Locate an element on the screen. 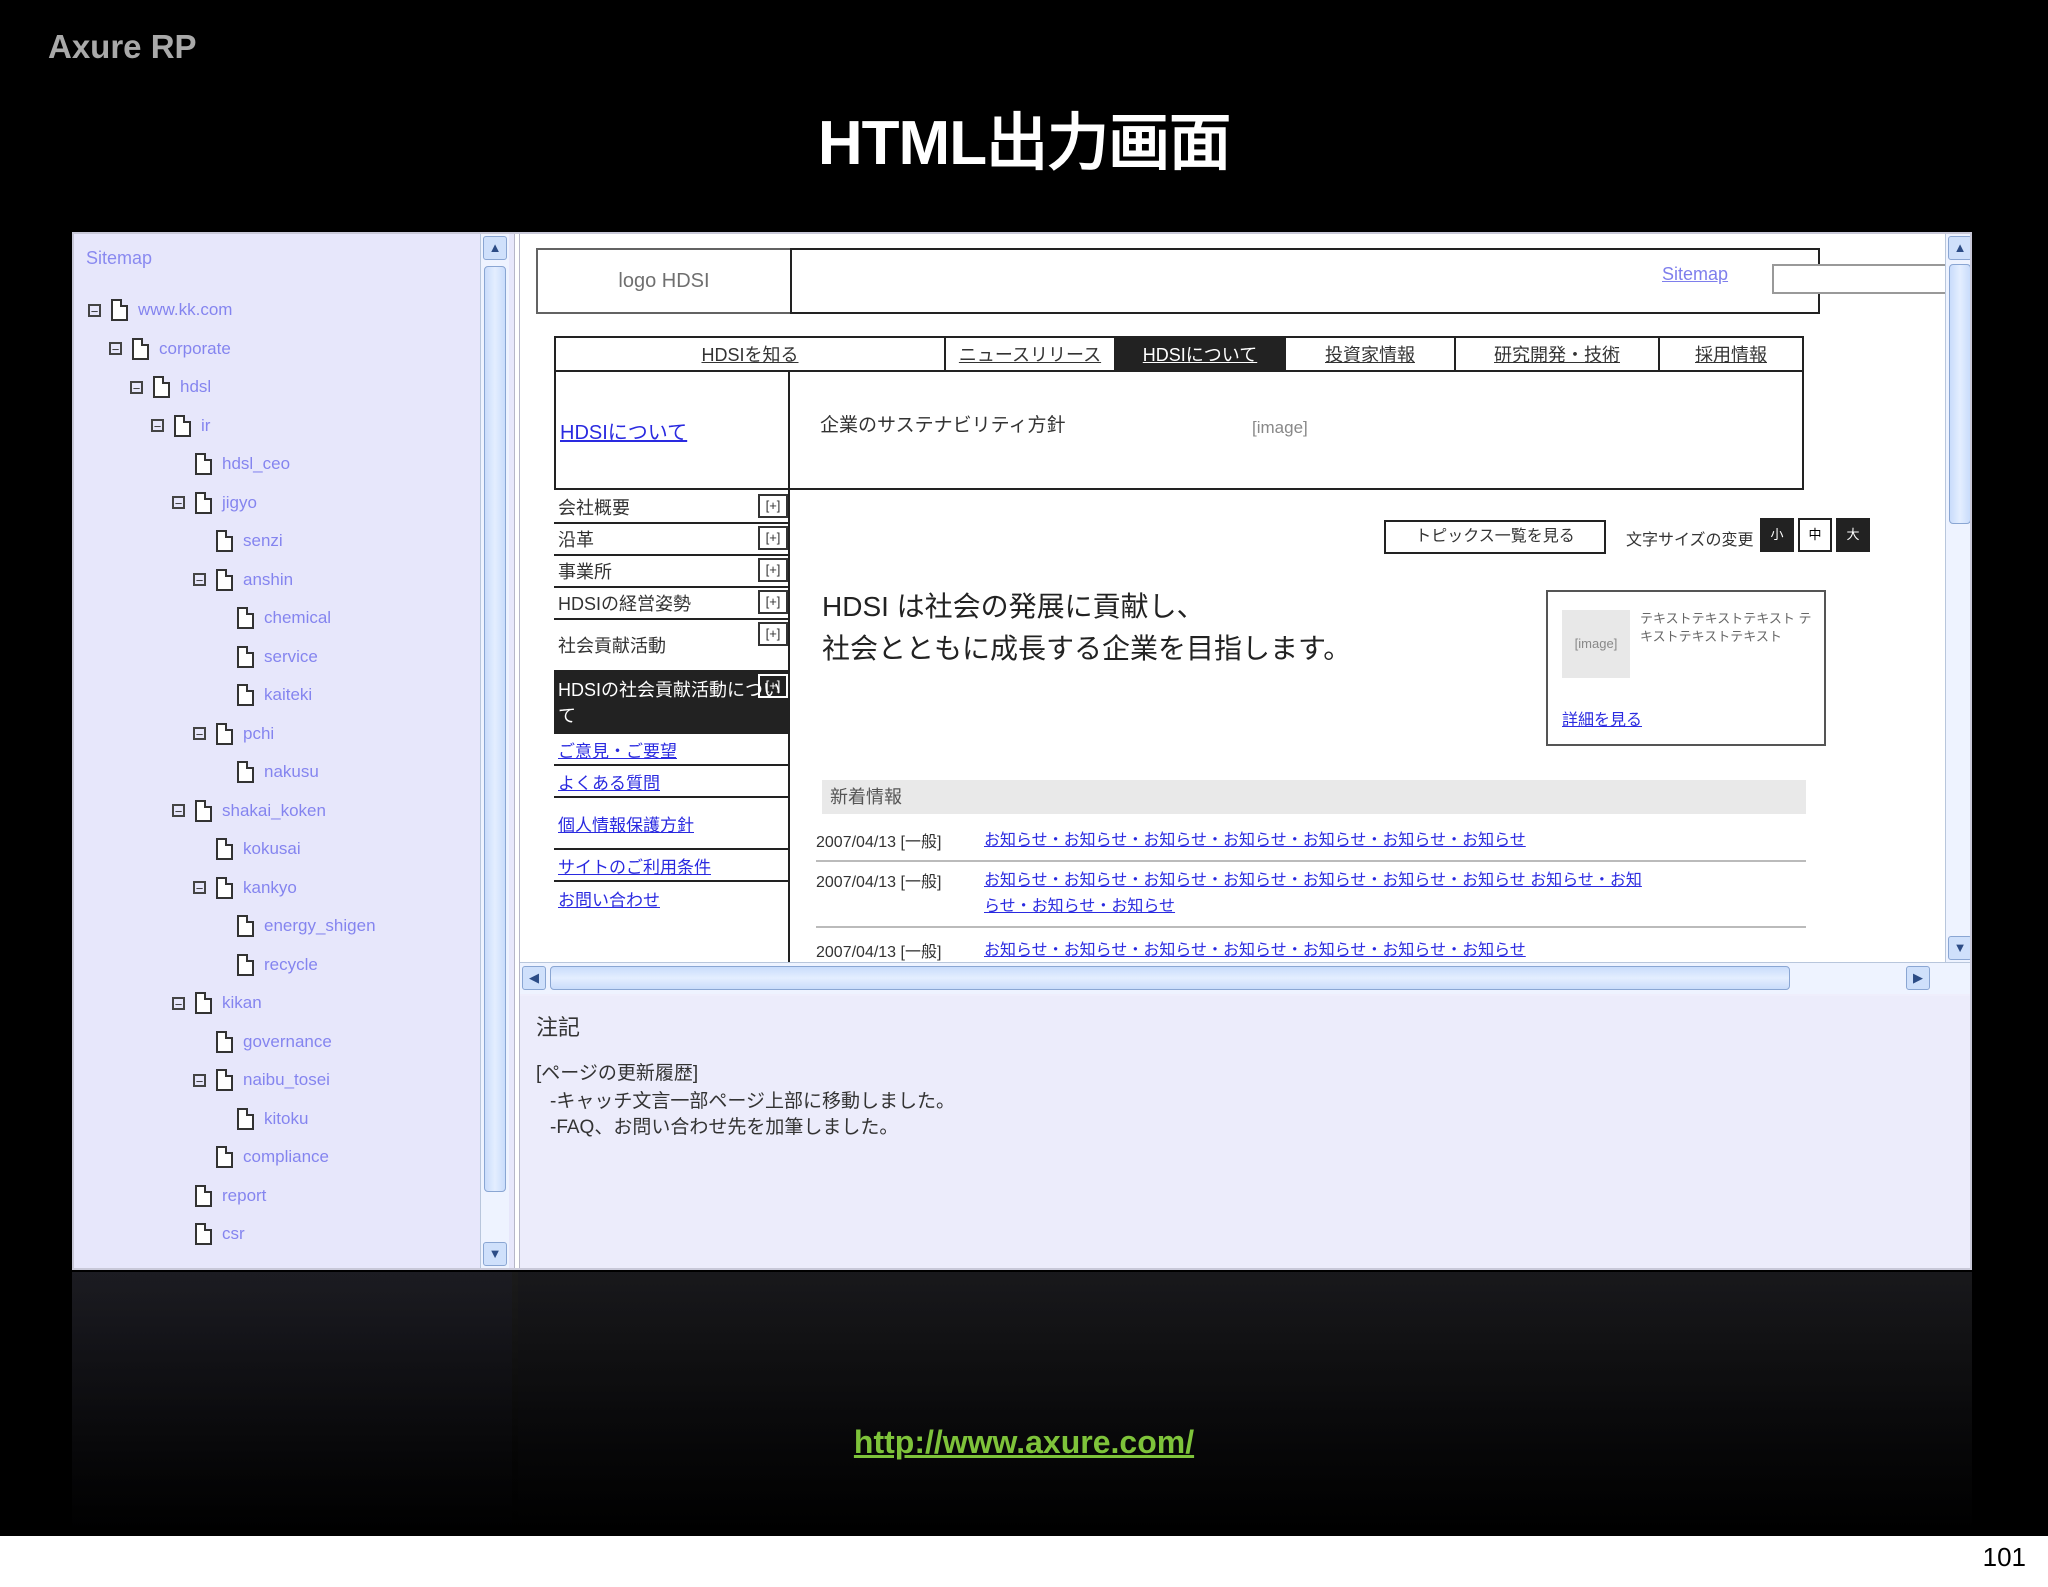  sitemap-item-label: kitoku is located at coordinates (286, 1119).